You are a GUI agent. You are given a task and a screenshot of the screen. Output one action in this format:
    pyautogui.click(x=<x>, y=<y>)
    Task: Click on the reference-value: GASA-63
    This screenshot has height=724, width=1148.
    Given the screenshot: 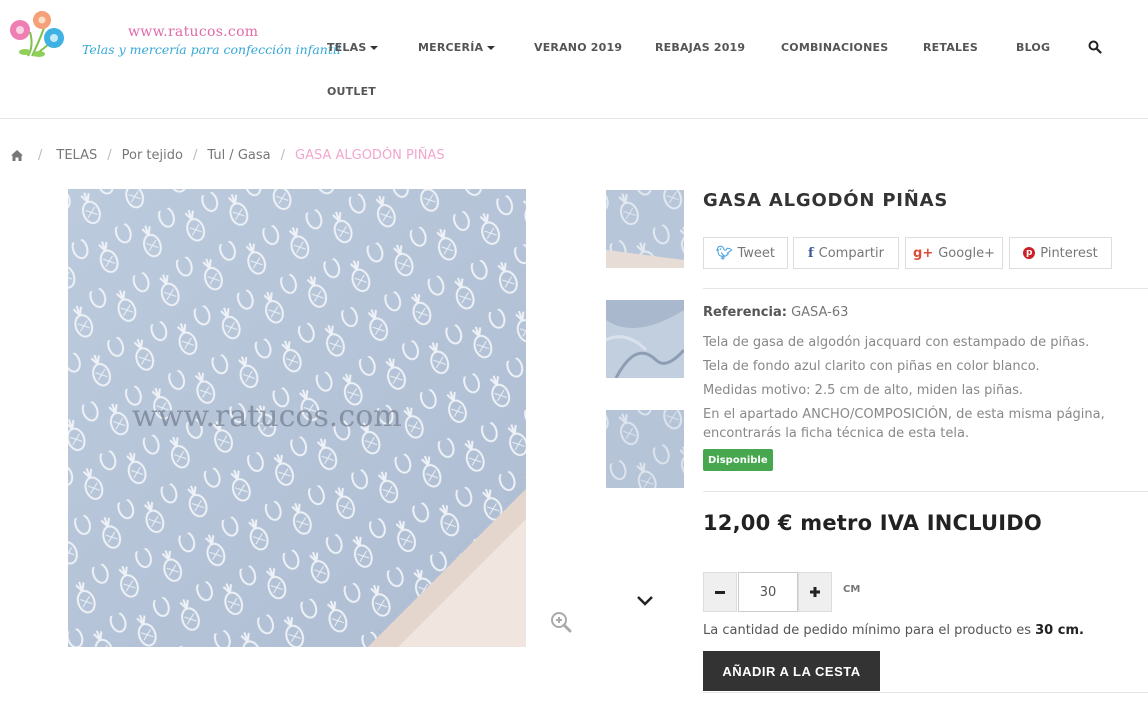 What is the action you would take?
    pyautogui.click(x=820, y=312)
    